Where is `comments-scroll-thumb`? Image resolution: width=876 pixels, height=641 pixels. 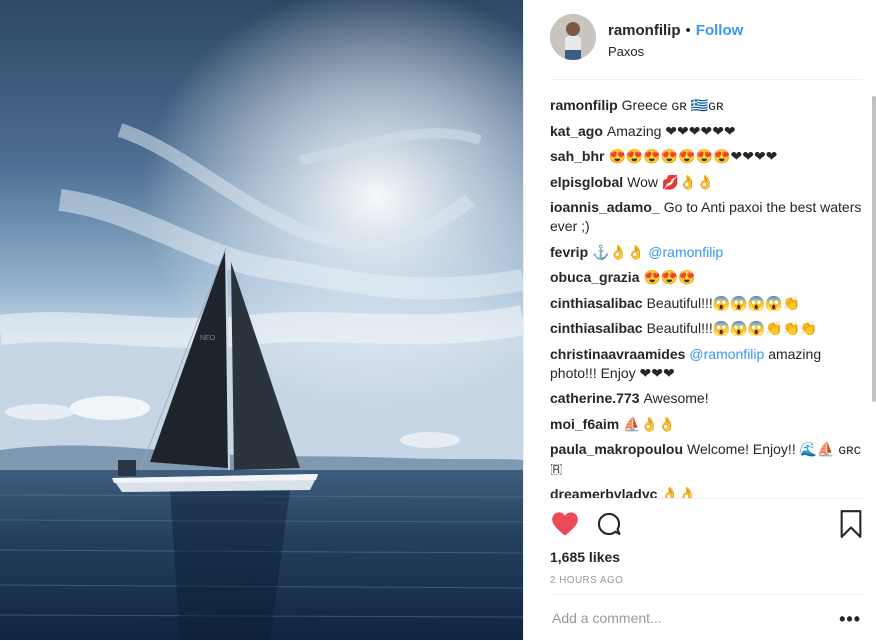 comments-scroll-thumb is located at coordinates (874, 249).